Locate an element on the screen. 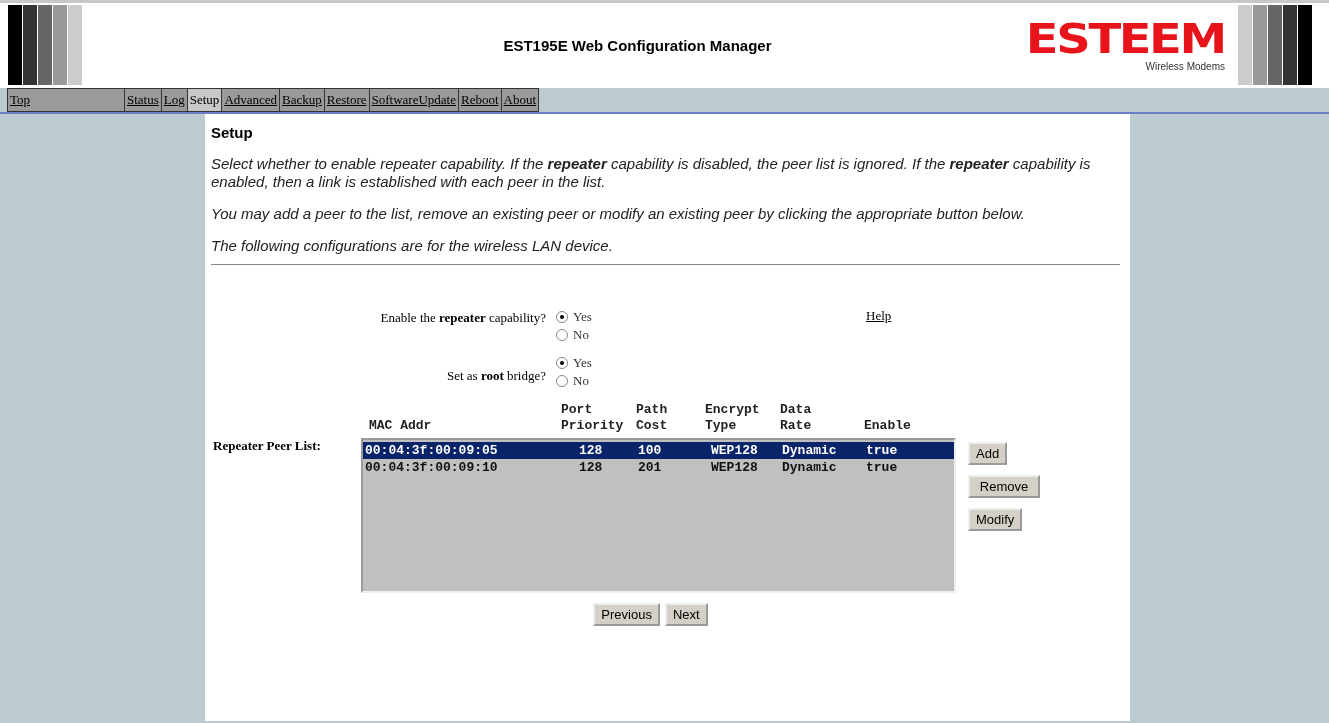 The height and width of the screenshot is (723, 1329). paragraph: The following configurations are for the wireless LAN device. is located at coordinates (412, 246).